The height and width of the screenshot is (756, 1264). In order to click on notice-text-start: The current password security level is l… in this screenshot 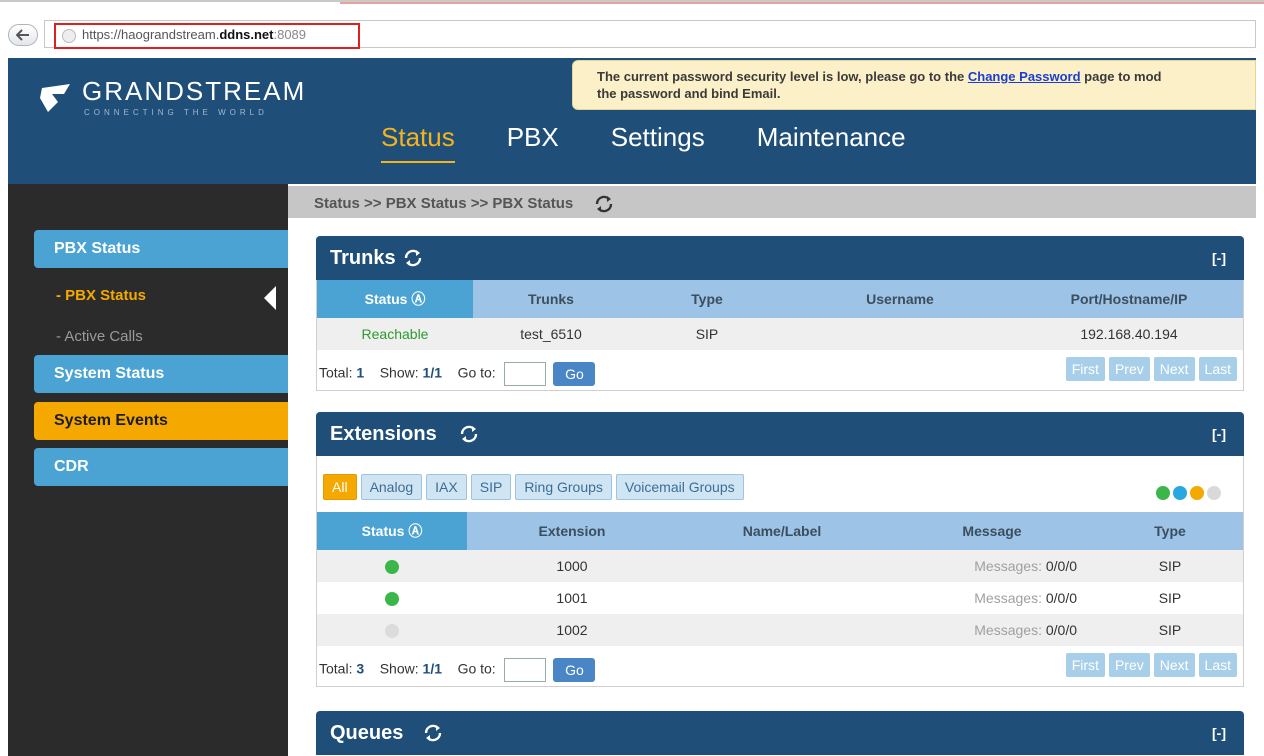, I will do `click(782, 76)`.